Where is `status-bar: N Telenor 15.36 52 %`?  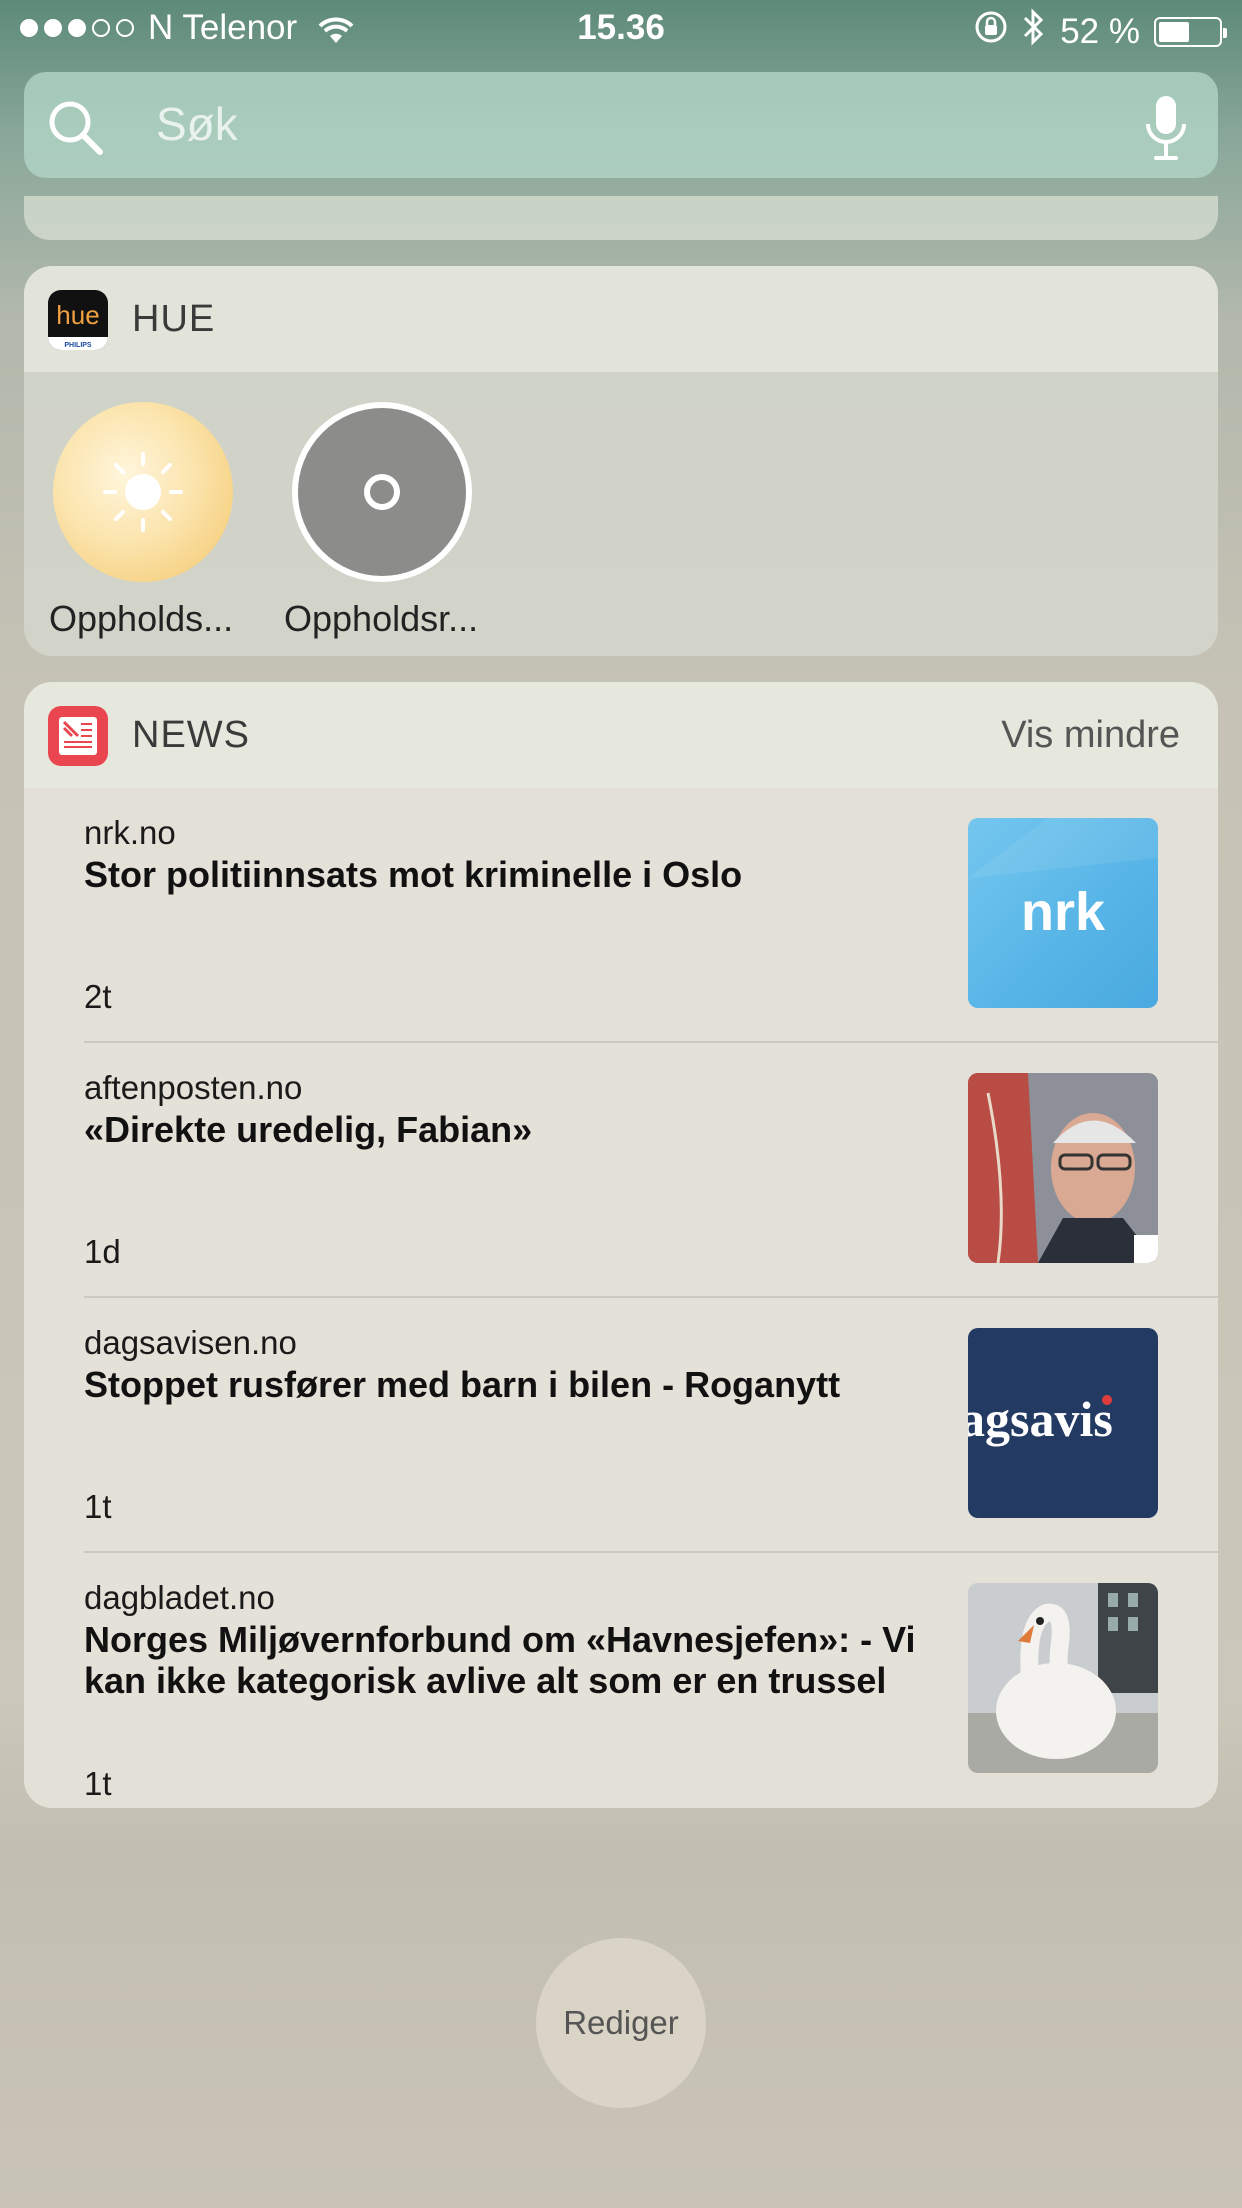 status-bar: N Telenor 15.36 52 % is located at coordinates (621, 31).